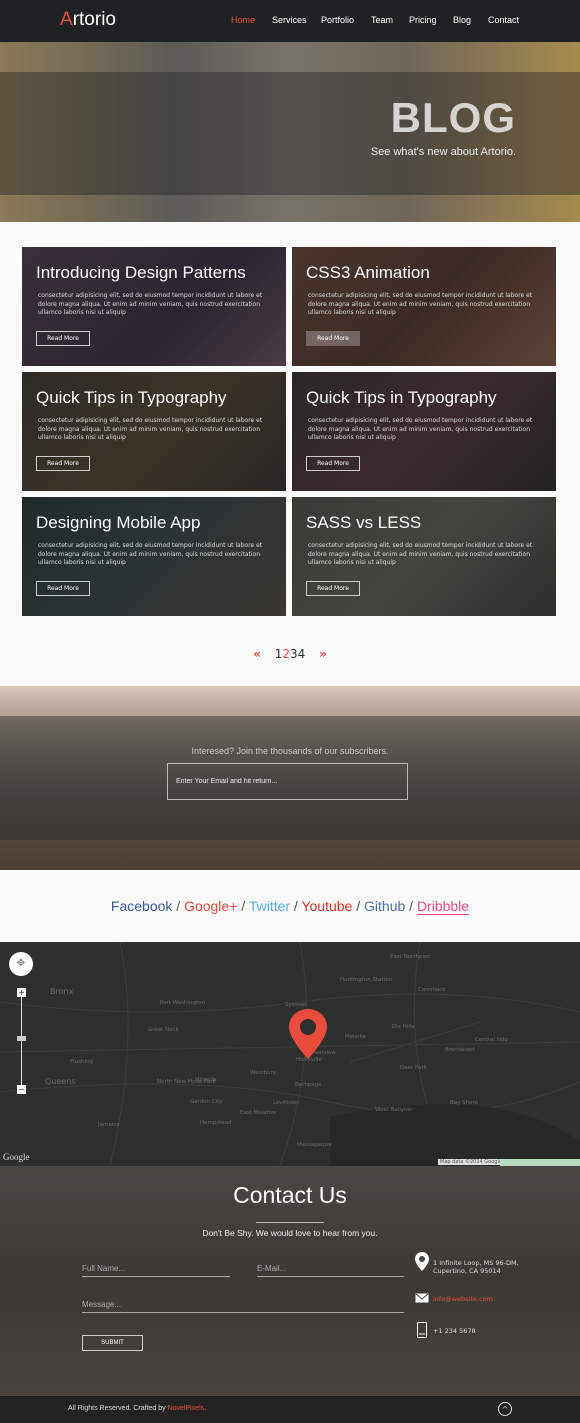  Describe the element at coordinates (112, 1343) in the screenshot. I see `submit-button: SUBMIT` at that location.